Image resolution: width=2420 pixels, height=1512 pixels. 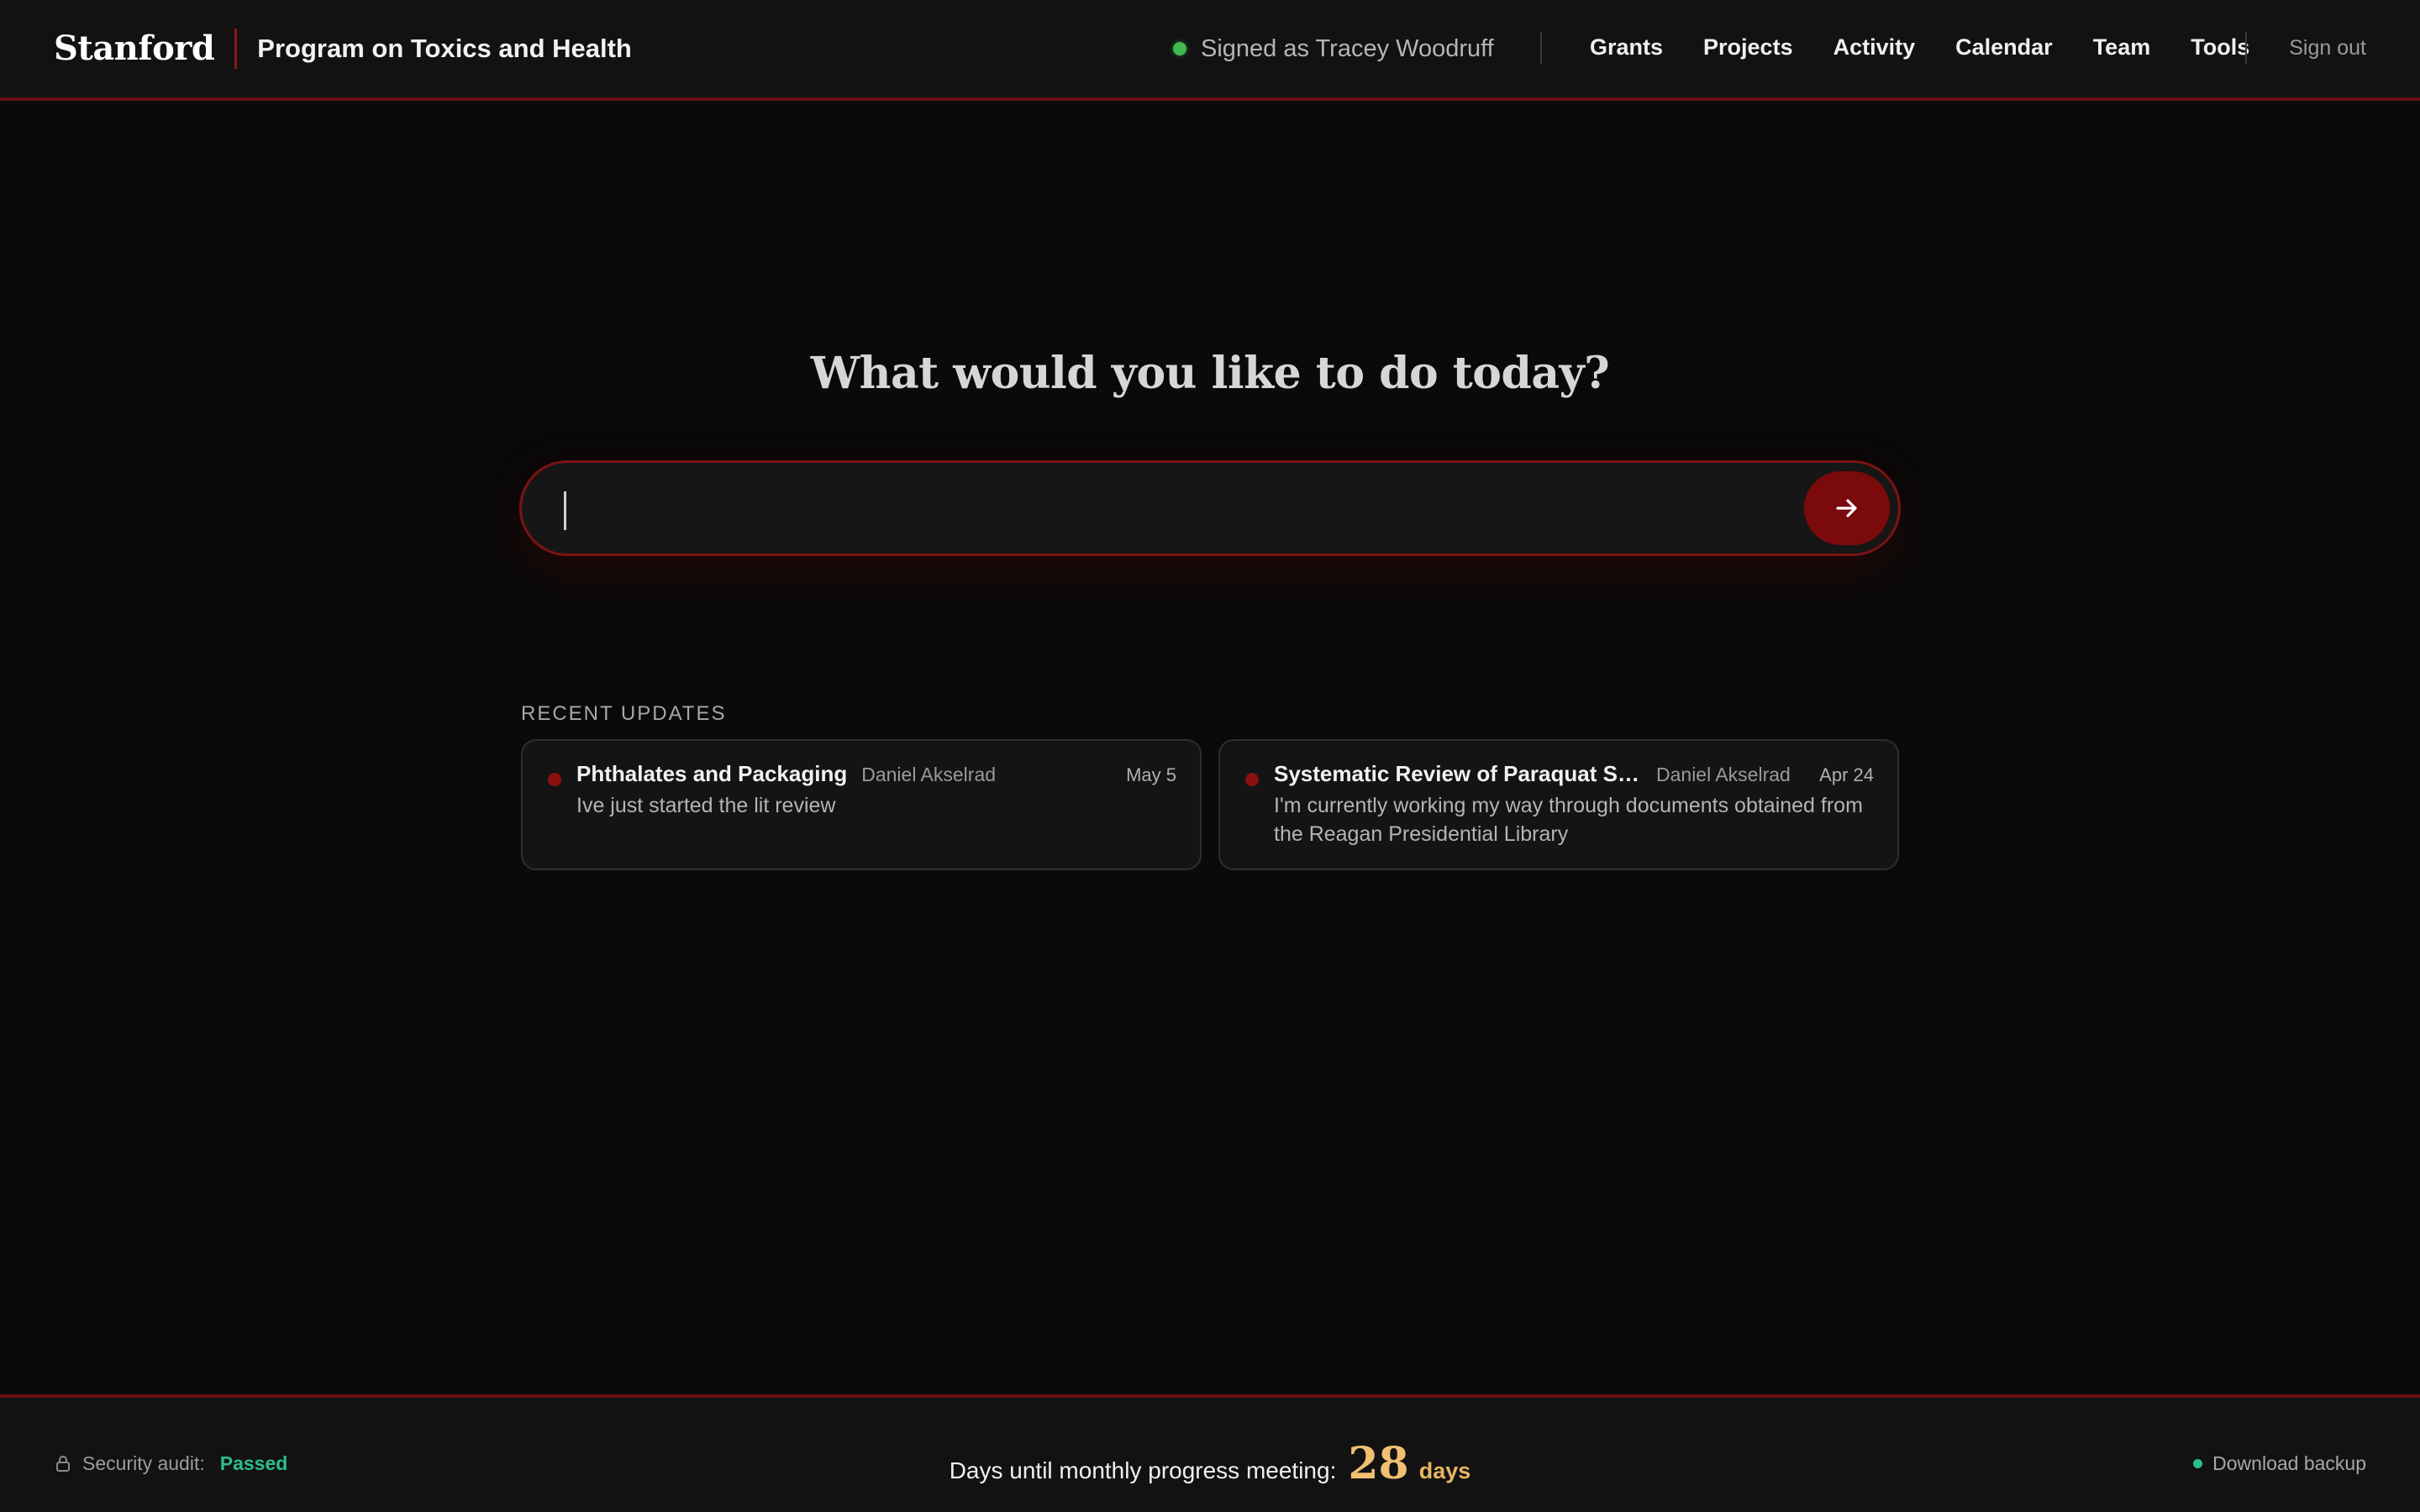 I want to click on countdown-unit: days, so click(x=1444, y=1470).